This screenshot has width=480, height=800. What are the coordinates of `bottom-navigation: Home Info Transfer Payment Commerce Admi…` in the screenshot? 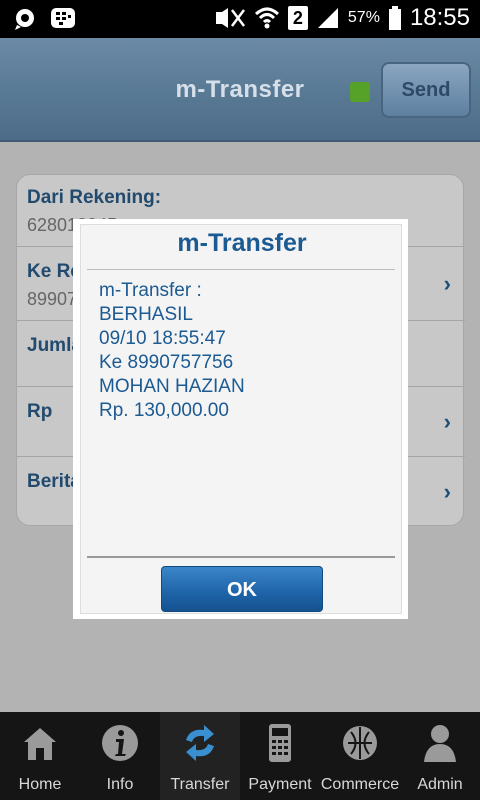 It's located at (240, 756).